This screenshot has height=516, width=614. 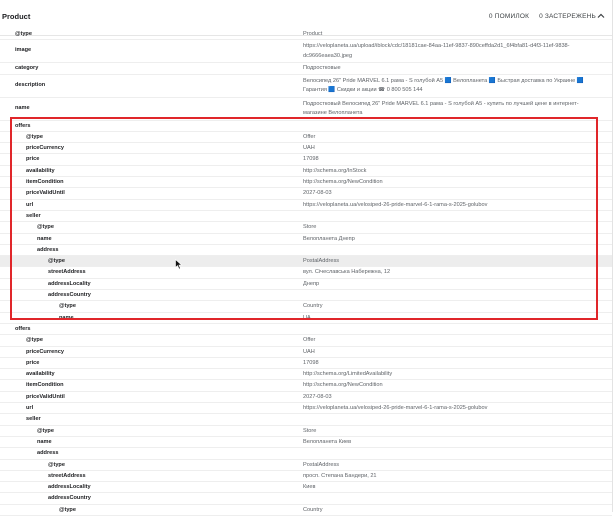 I want to click on property-row: availability http://schema.org/InStock, so click(x=306, y=172).